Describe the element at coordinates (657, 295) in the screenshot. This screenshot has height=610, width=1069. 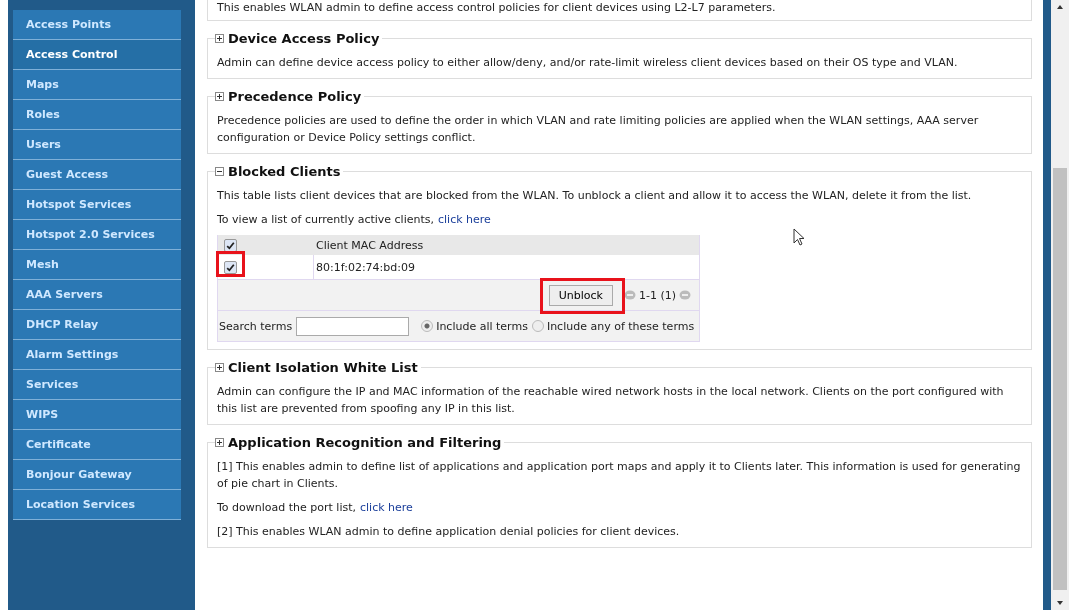
I see `pagination-text: 1-1 (1)` at that location.